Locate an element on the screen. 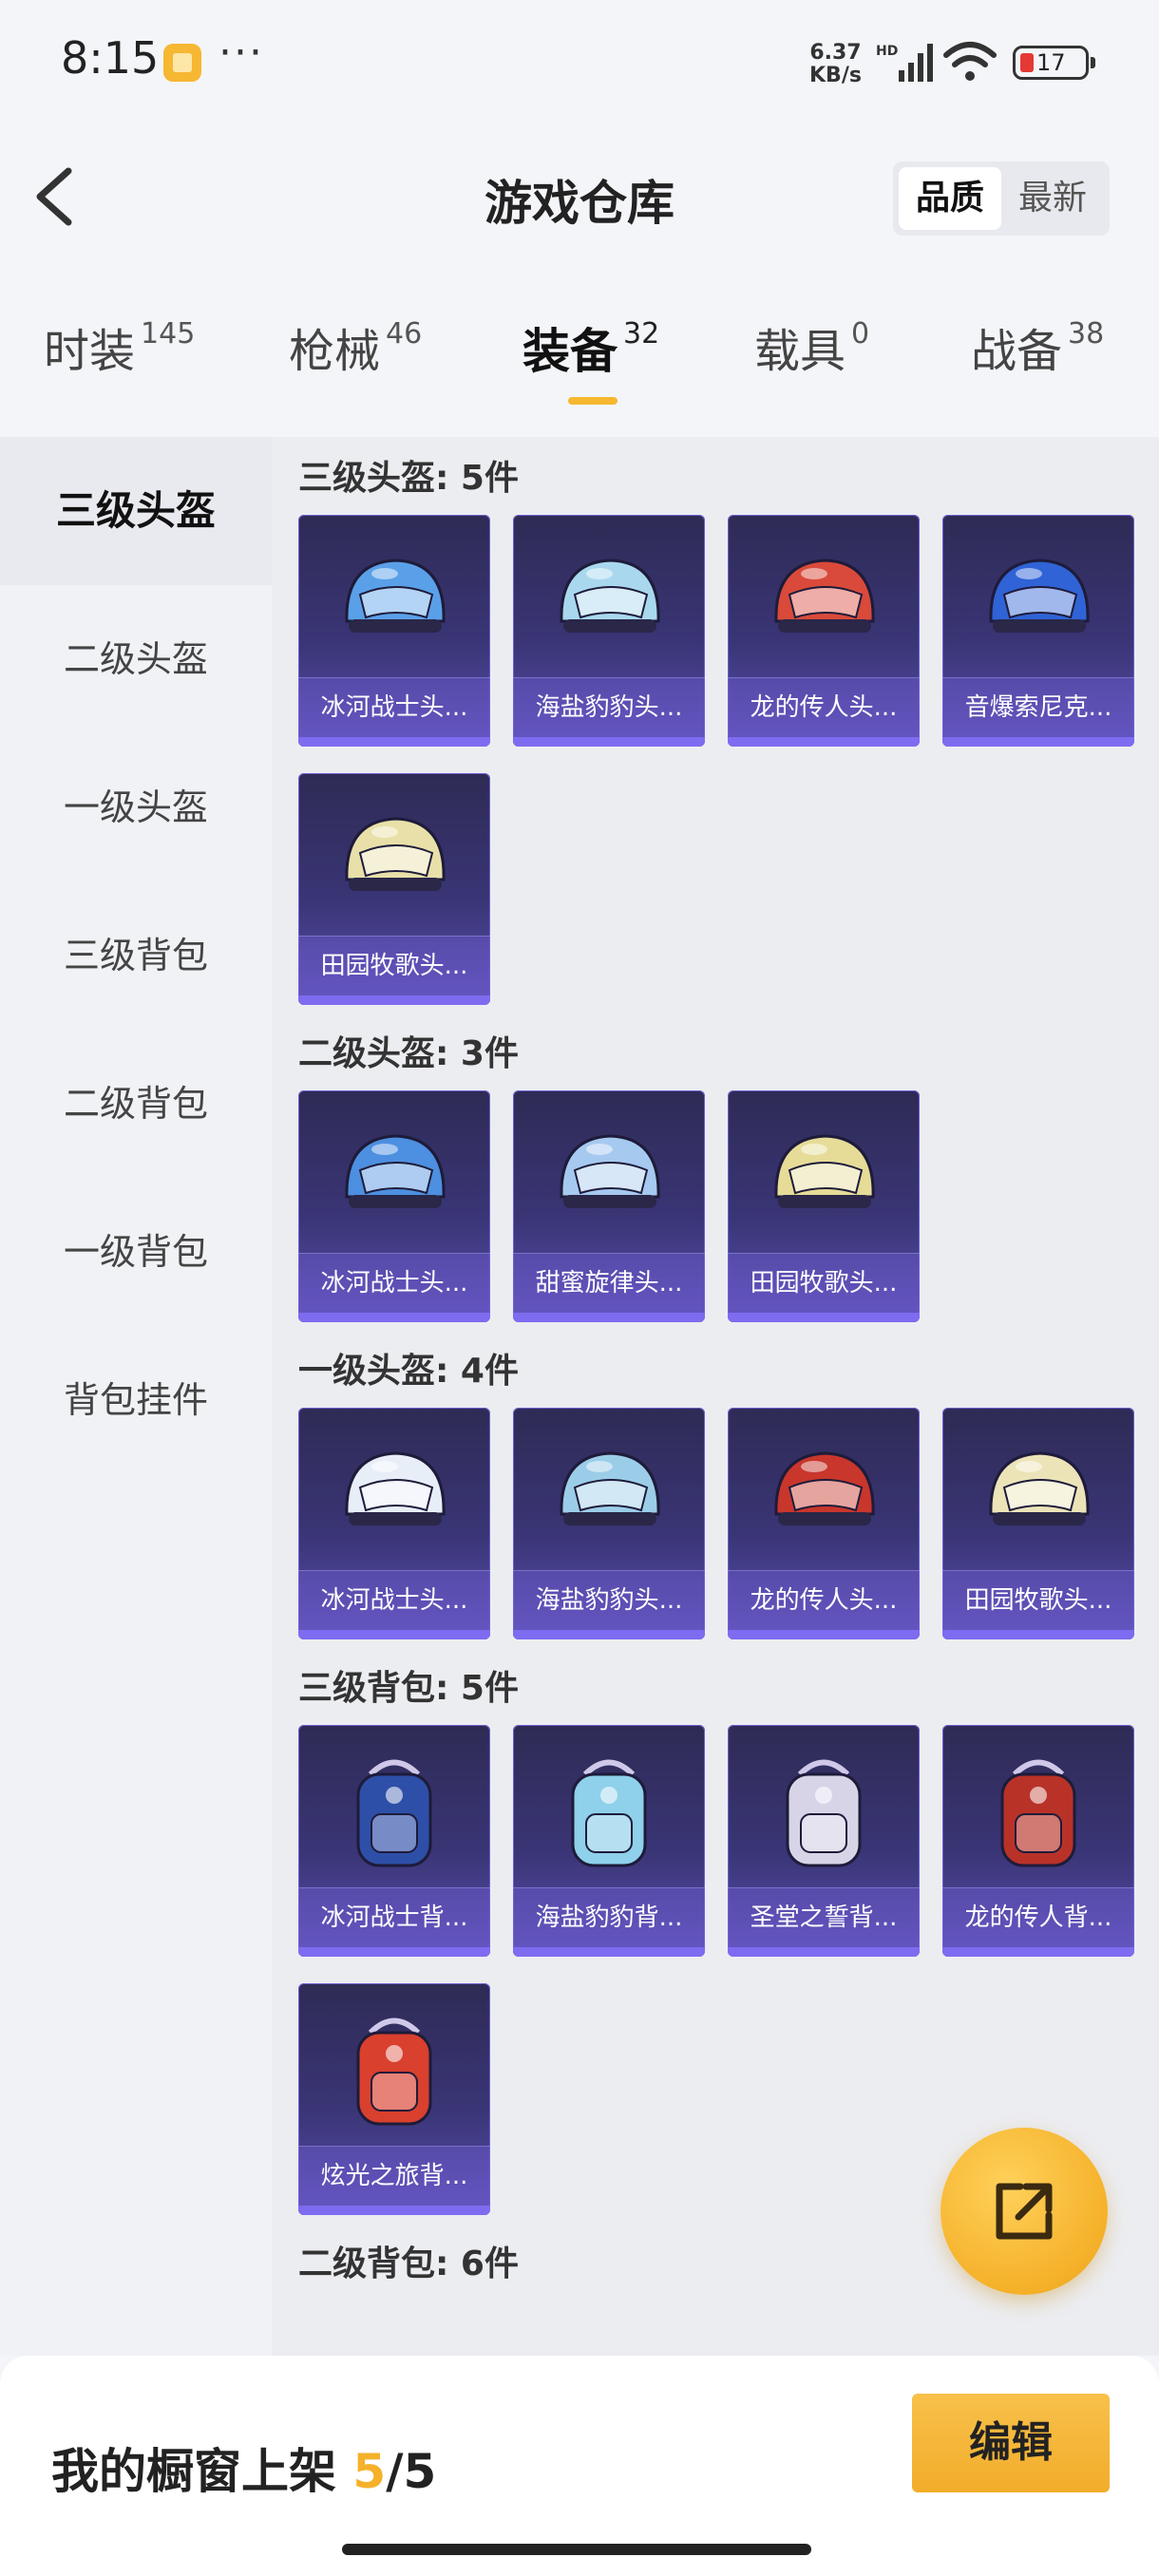 This screenshot has width=1159, height=2576. share-icon is located at coordinates (1024, 2211).